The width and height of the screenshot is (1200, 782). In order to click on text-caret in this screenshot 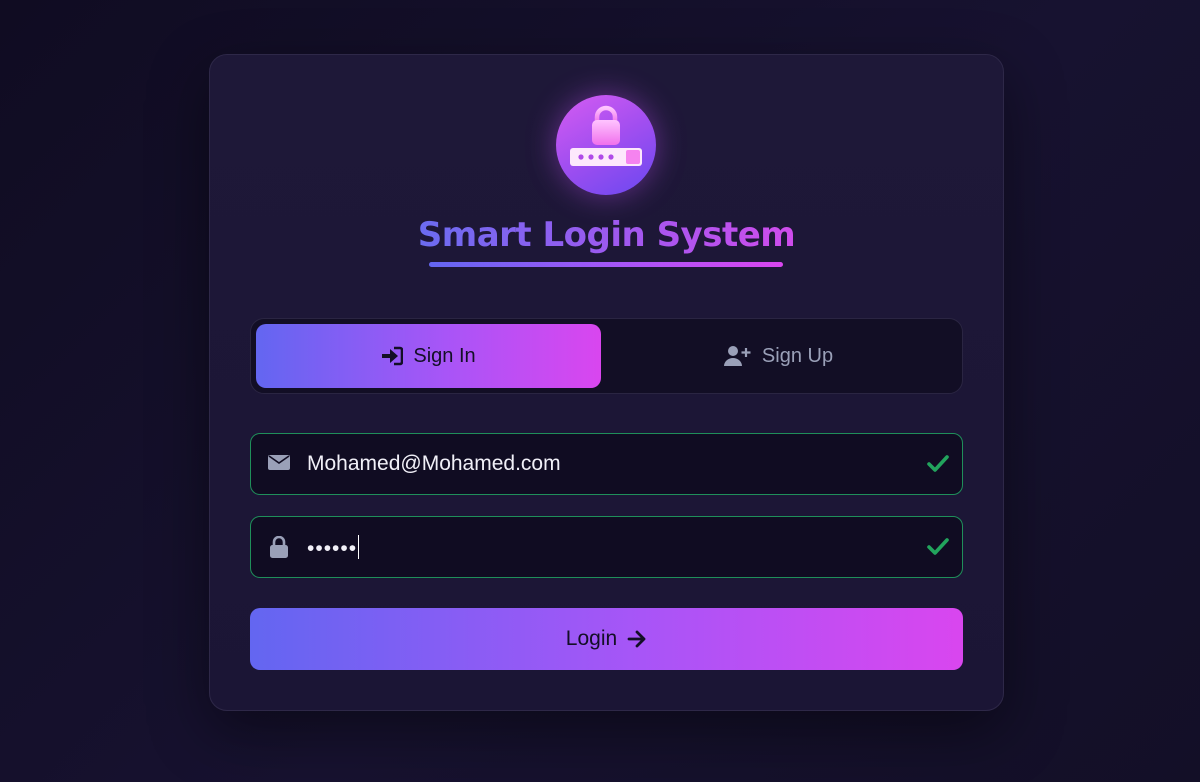, I will do `click(359, 547)`.